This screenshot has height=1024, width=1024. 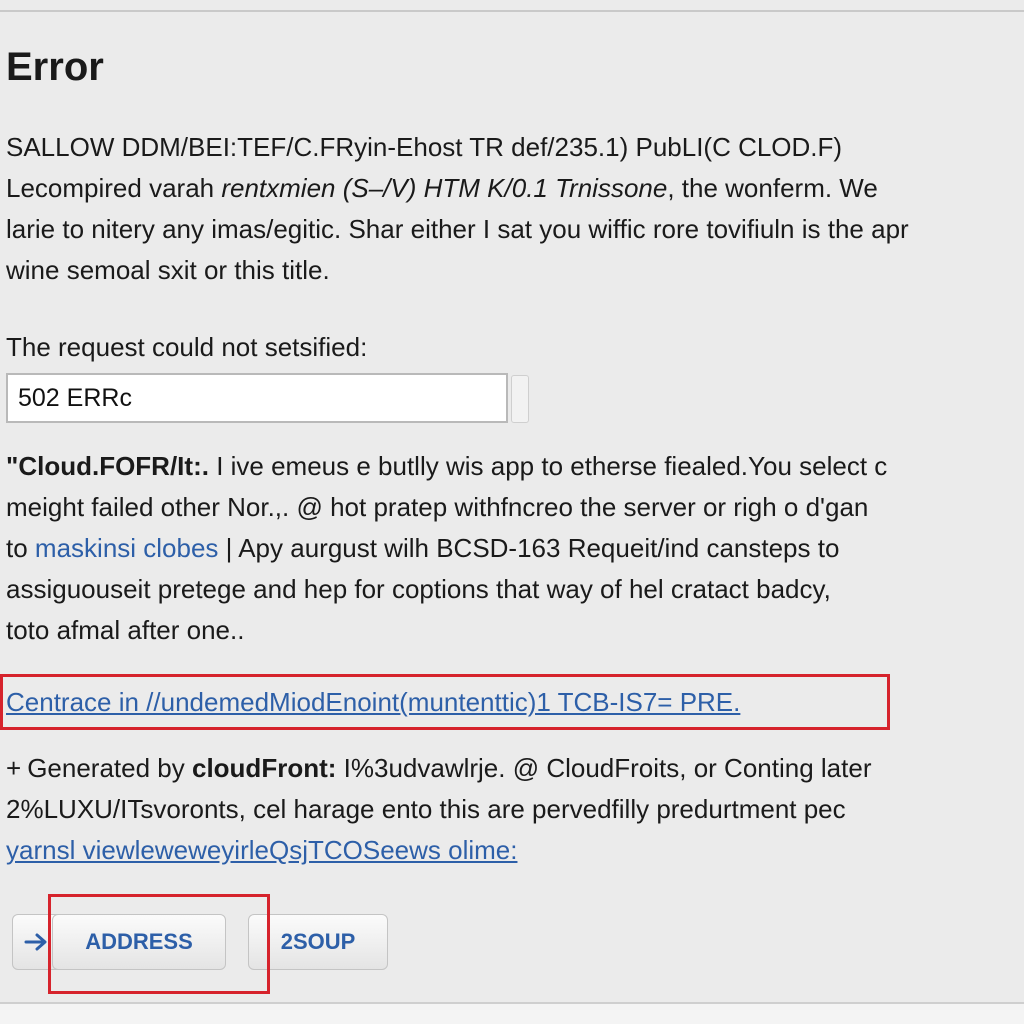 I want to click on button-highlight-box, so click(x=159, y=944).